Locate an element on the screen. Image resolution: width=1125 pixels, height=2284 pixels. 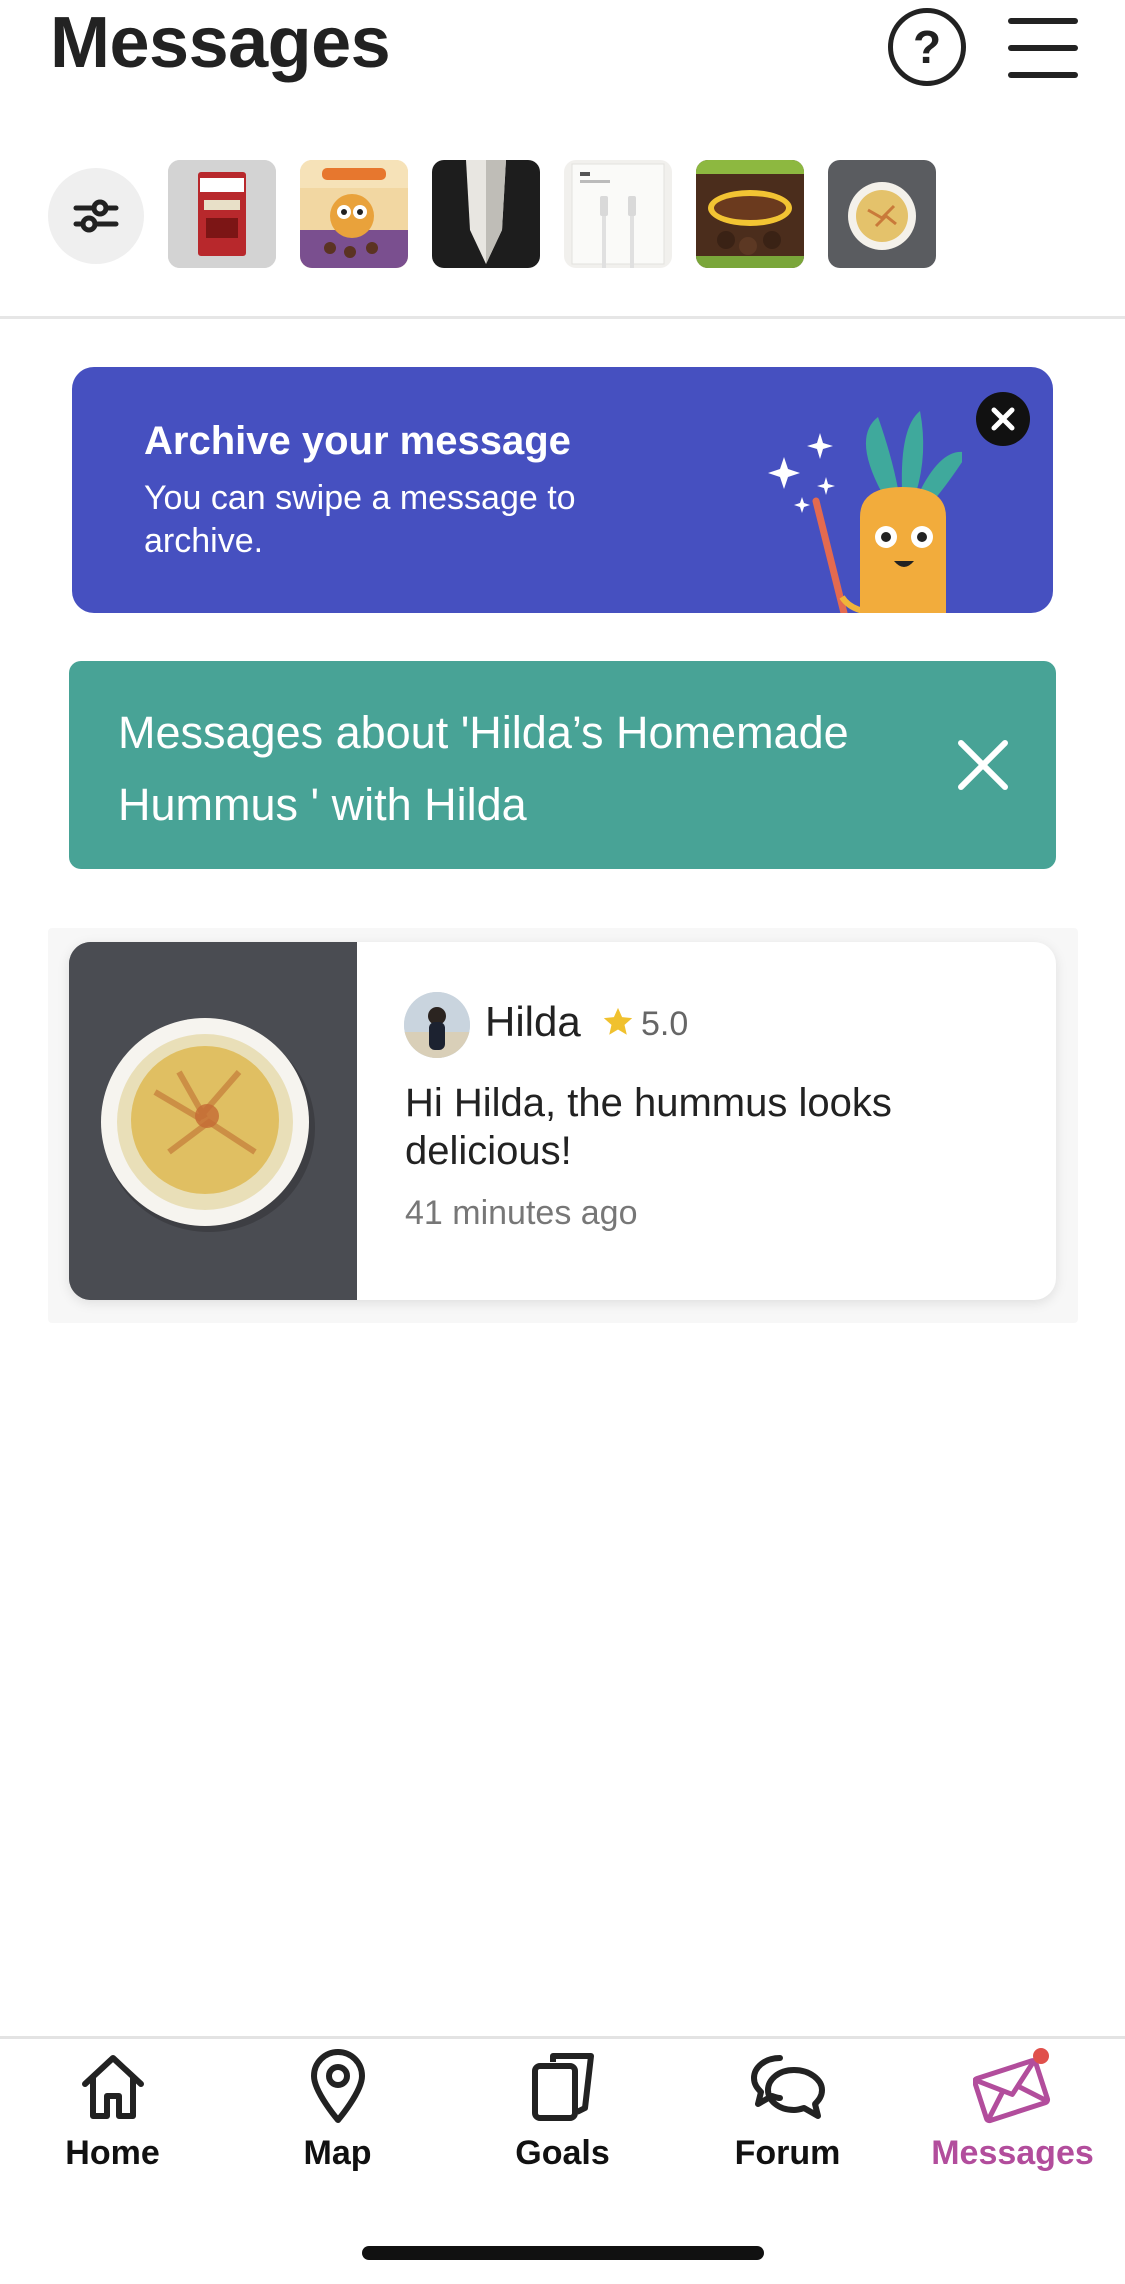
map-pin-icon is located at coordinates (337, 2086).